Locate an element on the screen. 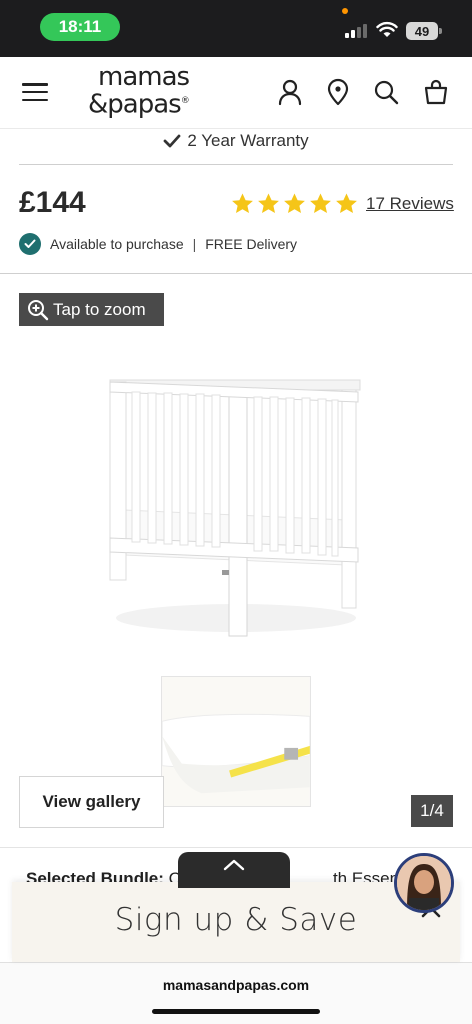  privacy-indicator-dot is located at coordinates (345, 11).